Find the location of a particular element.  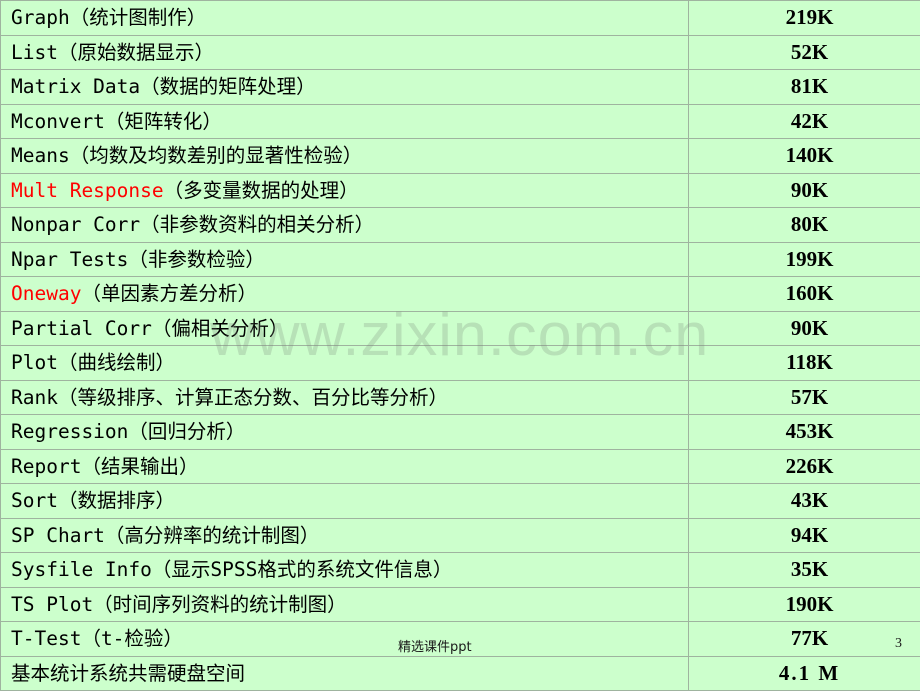

module-size-cell: 118K is located at coordinates (804, 363).